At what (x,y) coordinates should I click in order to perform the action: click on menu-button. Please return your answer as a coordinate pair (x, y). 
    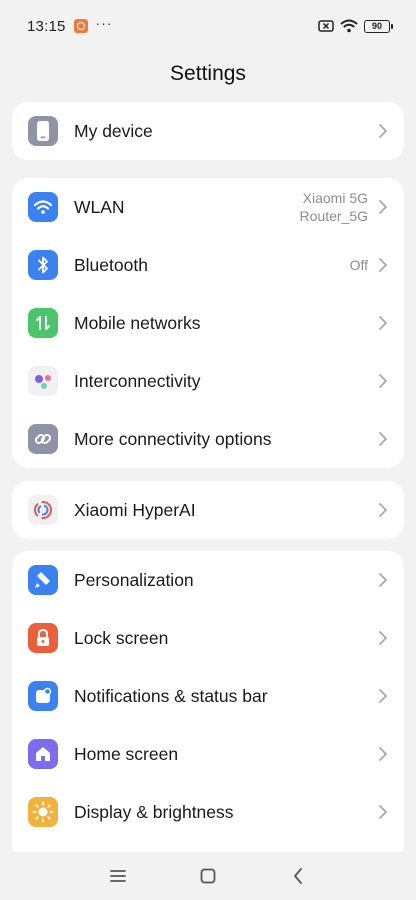
    Looking at the image, I should click on (118, 876).